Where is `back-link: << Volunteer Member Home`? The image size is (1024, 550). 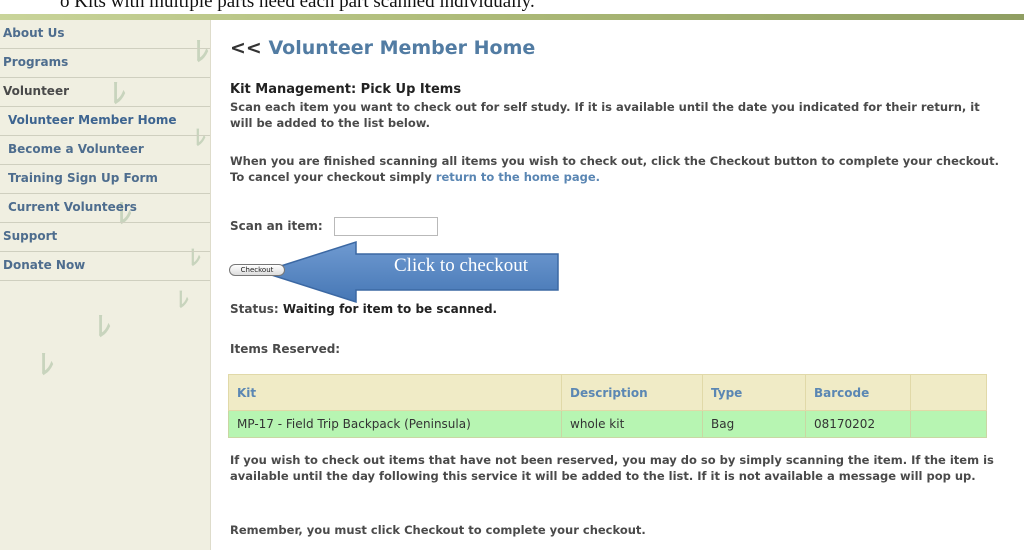
back-link: << Volunteer Member Home is located at coordinates (382, 48).